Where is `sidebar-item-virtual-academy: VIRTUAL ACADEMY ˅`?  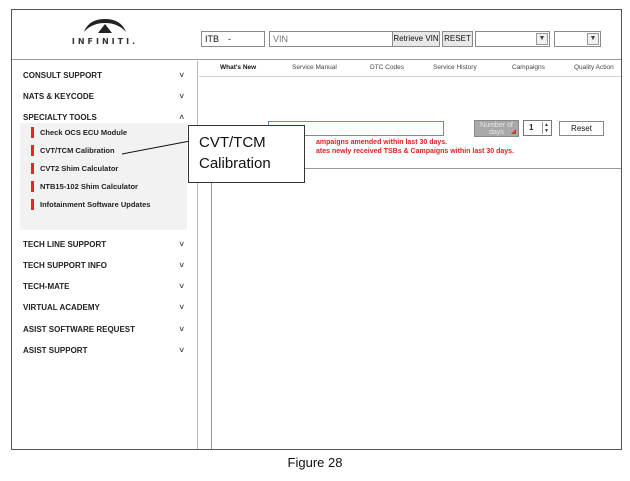 sidebar-item-virtual-academy: VIRTUAL ACADEMY ˅ is located at coordinates (100, 308).